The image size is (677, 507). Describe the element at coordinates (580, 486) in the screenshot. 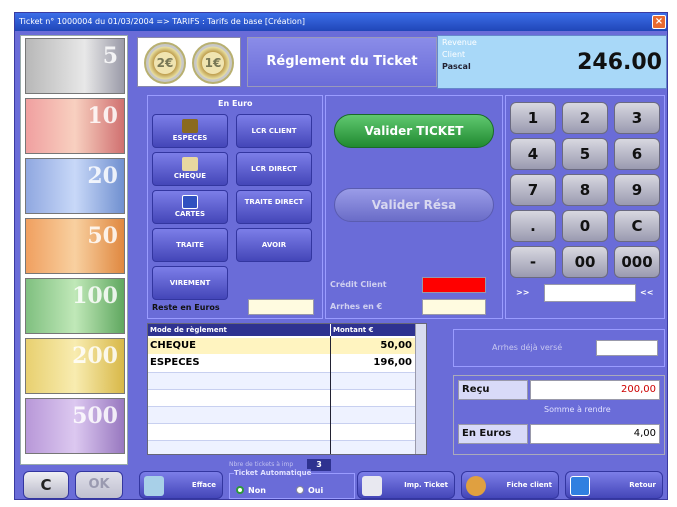

I see `exit-arrow-icon` at that location.